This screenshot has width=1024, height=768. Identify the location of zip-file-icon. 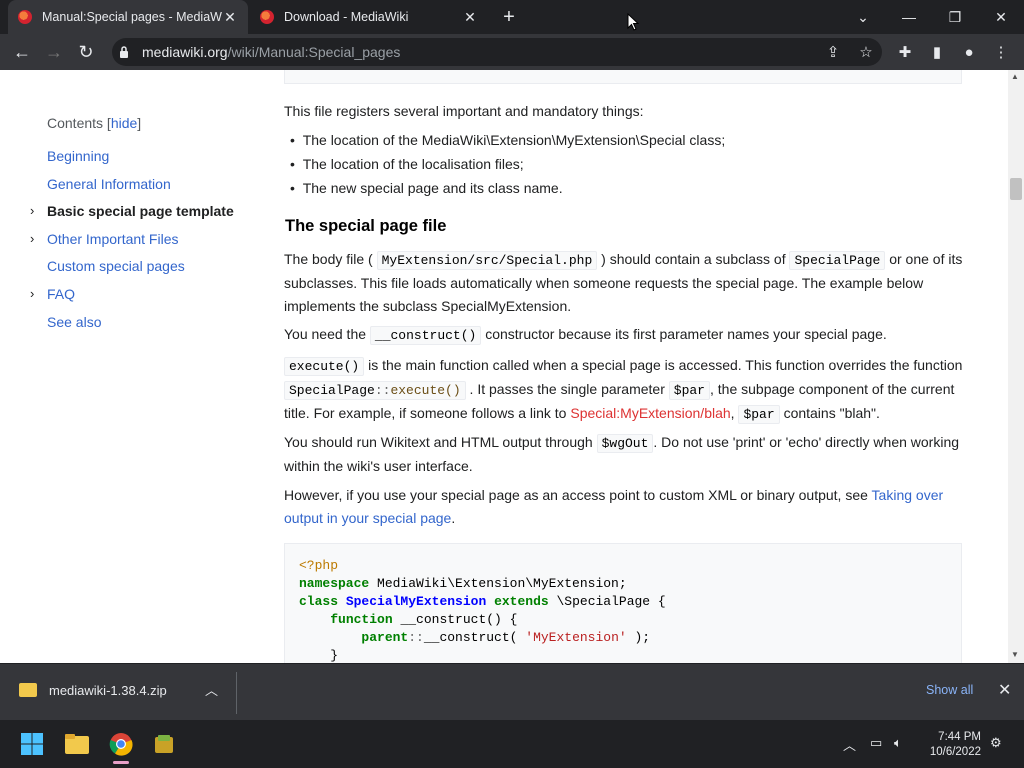
(28, 690).